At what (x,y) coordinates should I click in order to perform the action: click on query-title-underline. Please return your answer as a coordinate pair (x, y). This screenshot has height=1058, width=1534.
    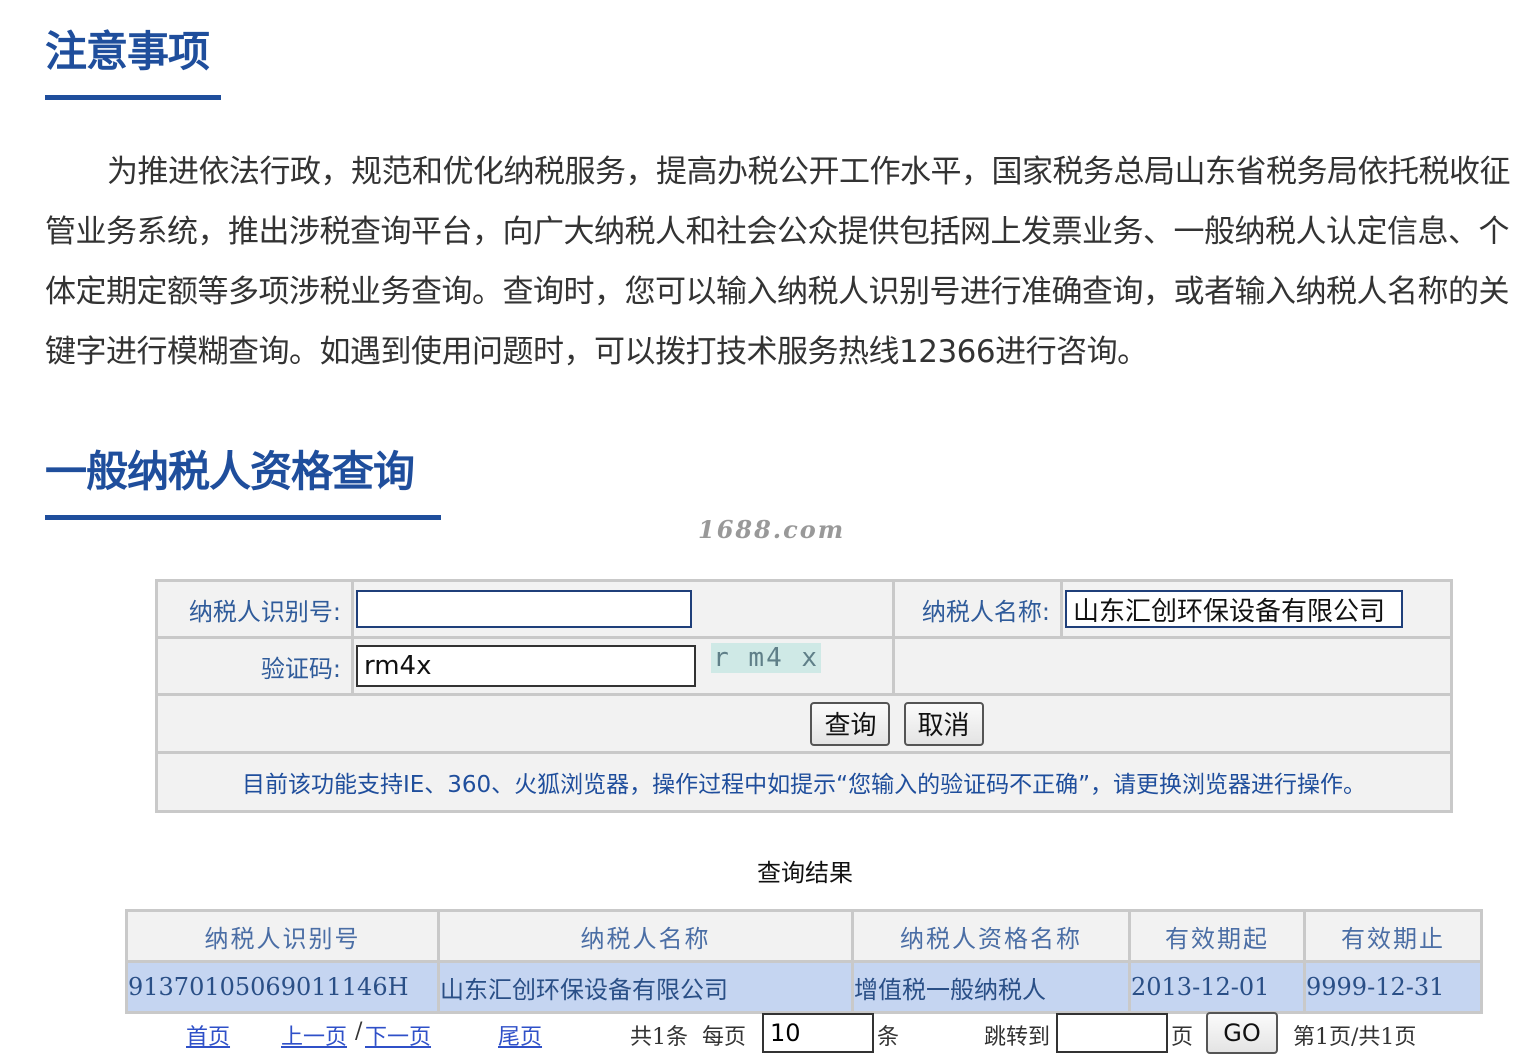
    Looking at the image, I should click on (243, 517).